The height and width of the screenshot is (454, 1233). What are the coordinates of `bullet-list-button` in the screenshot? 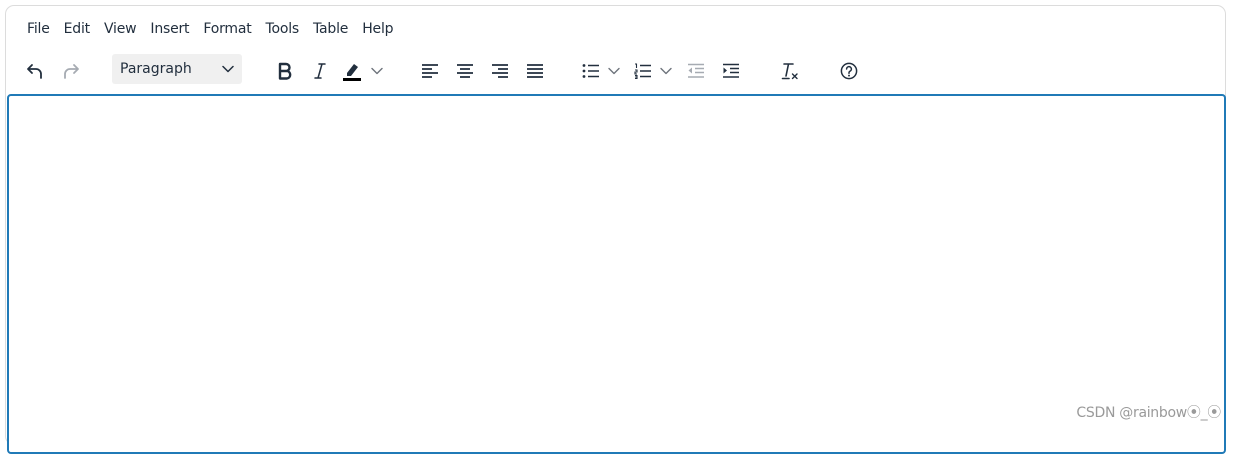 It's located at (605, 71).